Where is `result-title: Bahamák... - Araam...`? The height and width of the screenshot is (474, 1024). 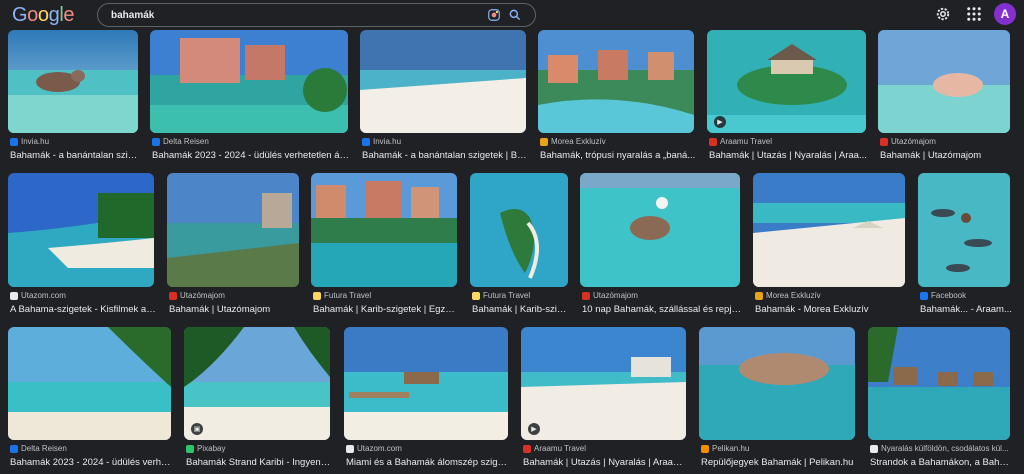
result-title: Bahamák... - Araam... is located at coordinates (966, 309).